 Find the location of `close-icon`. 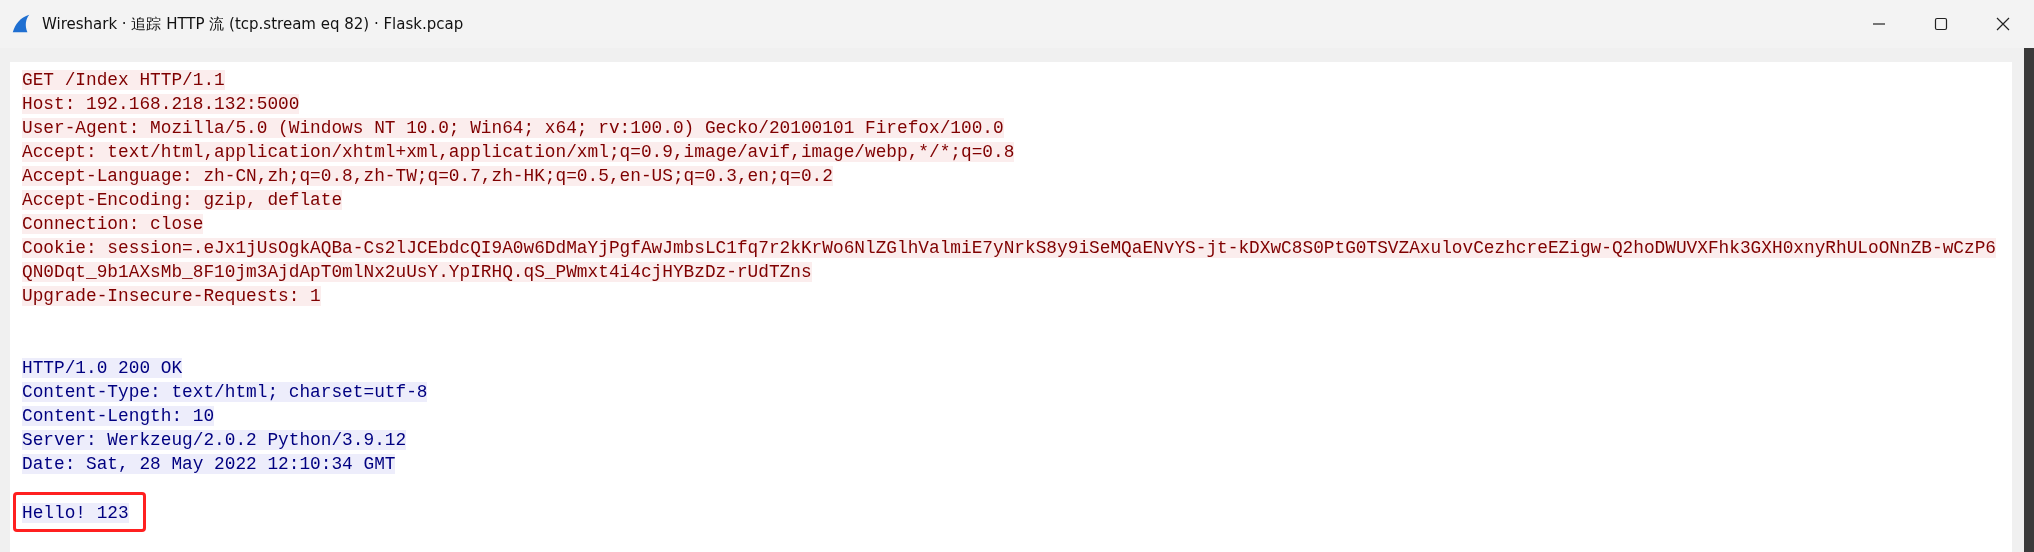

close-icon is located at coordinates (2003, 24).